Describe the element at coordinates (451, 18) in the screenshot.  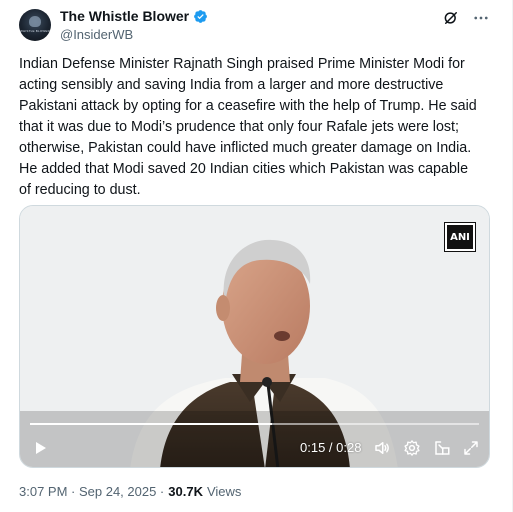
I see `grok-icon` at that location.